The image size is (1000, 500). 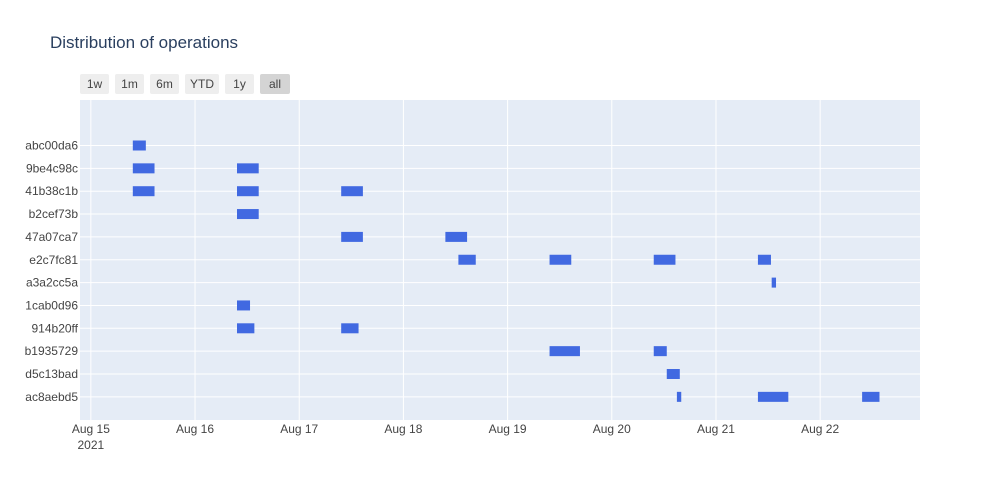 I want to click on y-tick-label: 914b20ff, so click(x=55, y=328).